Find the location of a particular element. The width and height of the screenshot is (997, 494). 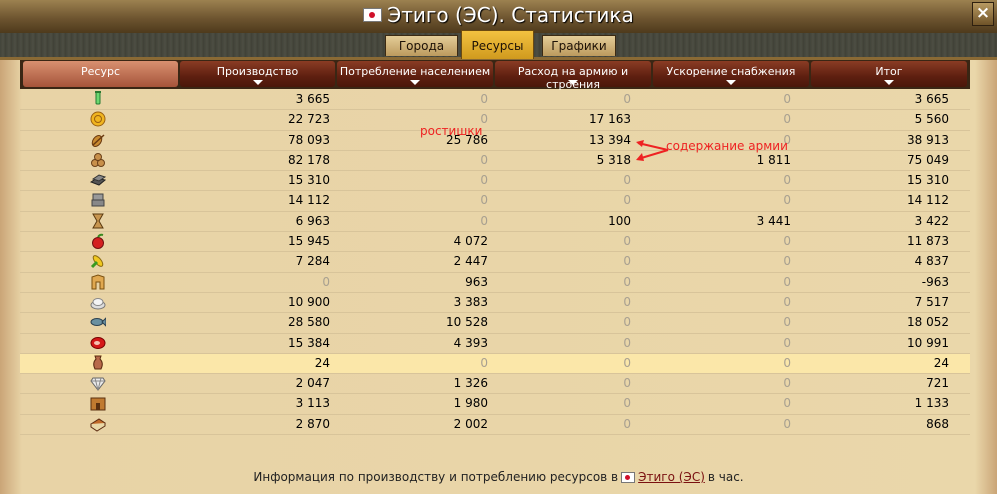

cell-population: 2 447 is located at coordinates (470, 261).